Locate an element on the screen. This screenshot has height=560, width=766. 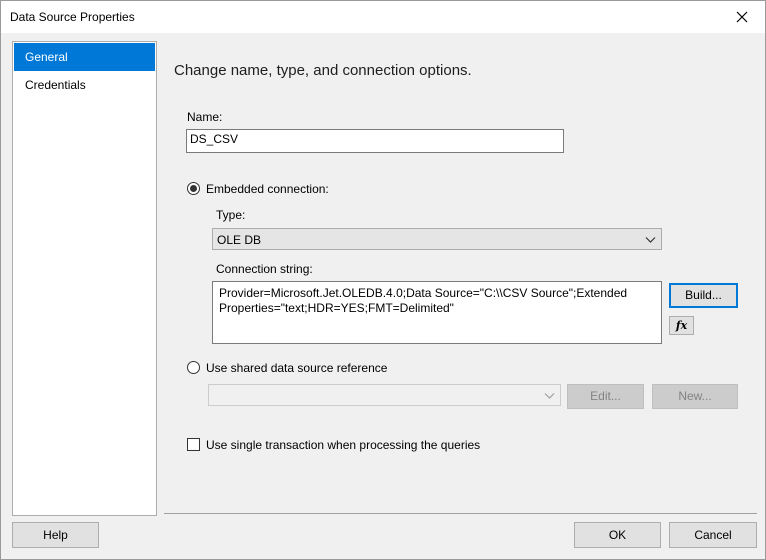
help-button: Help is located at coordinates (55, 535).